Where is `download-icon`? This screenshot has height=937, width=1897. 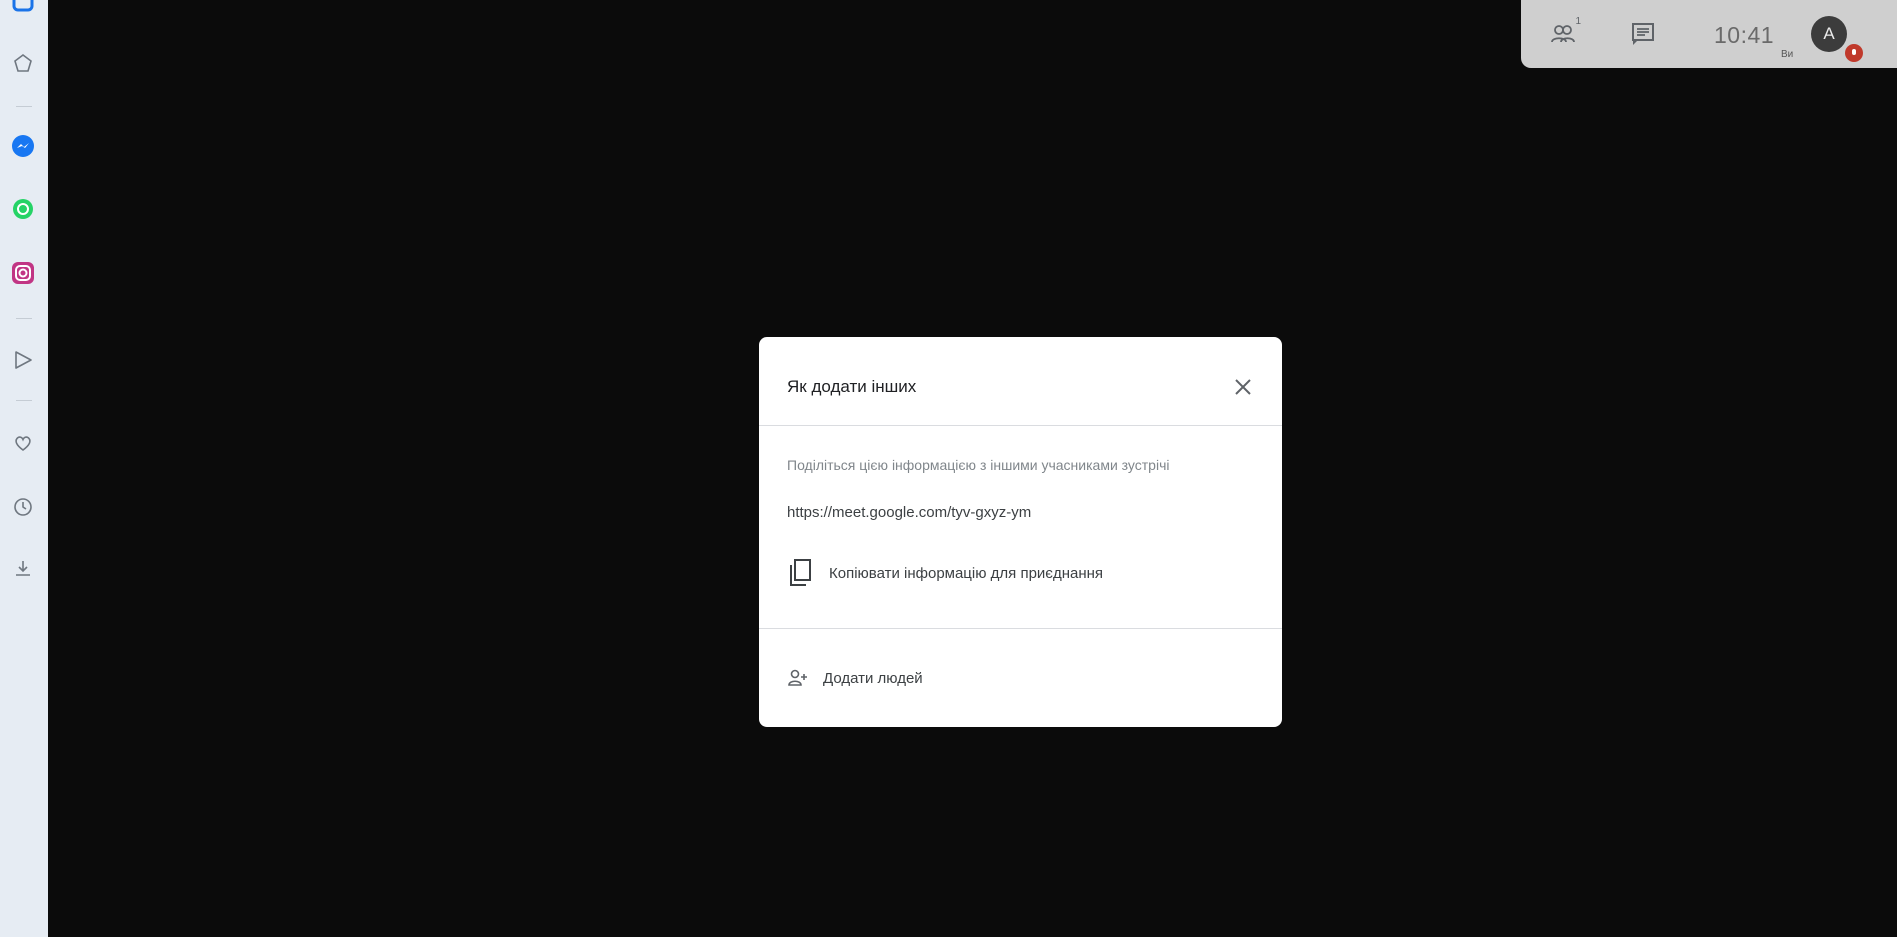 download-icon is located at coordinates (23, 568).